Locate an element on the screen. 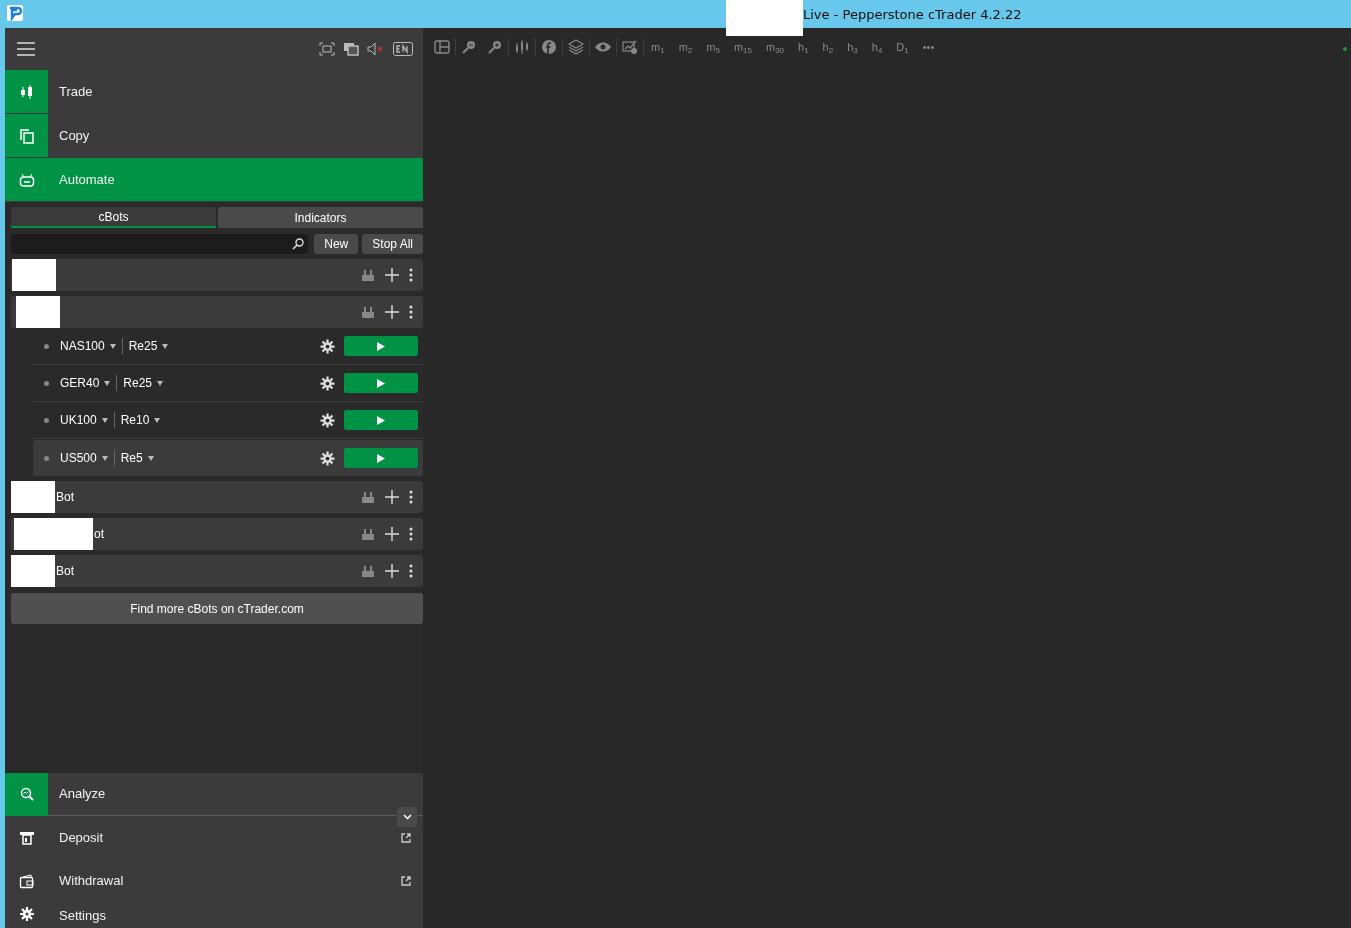 This screenshot has width=1351, height=928. search-field is located at coordinates (160, 244).